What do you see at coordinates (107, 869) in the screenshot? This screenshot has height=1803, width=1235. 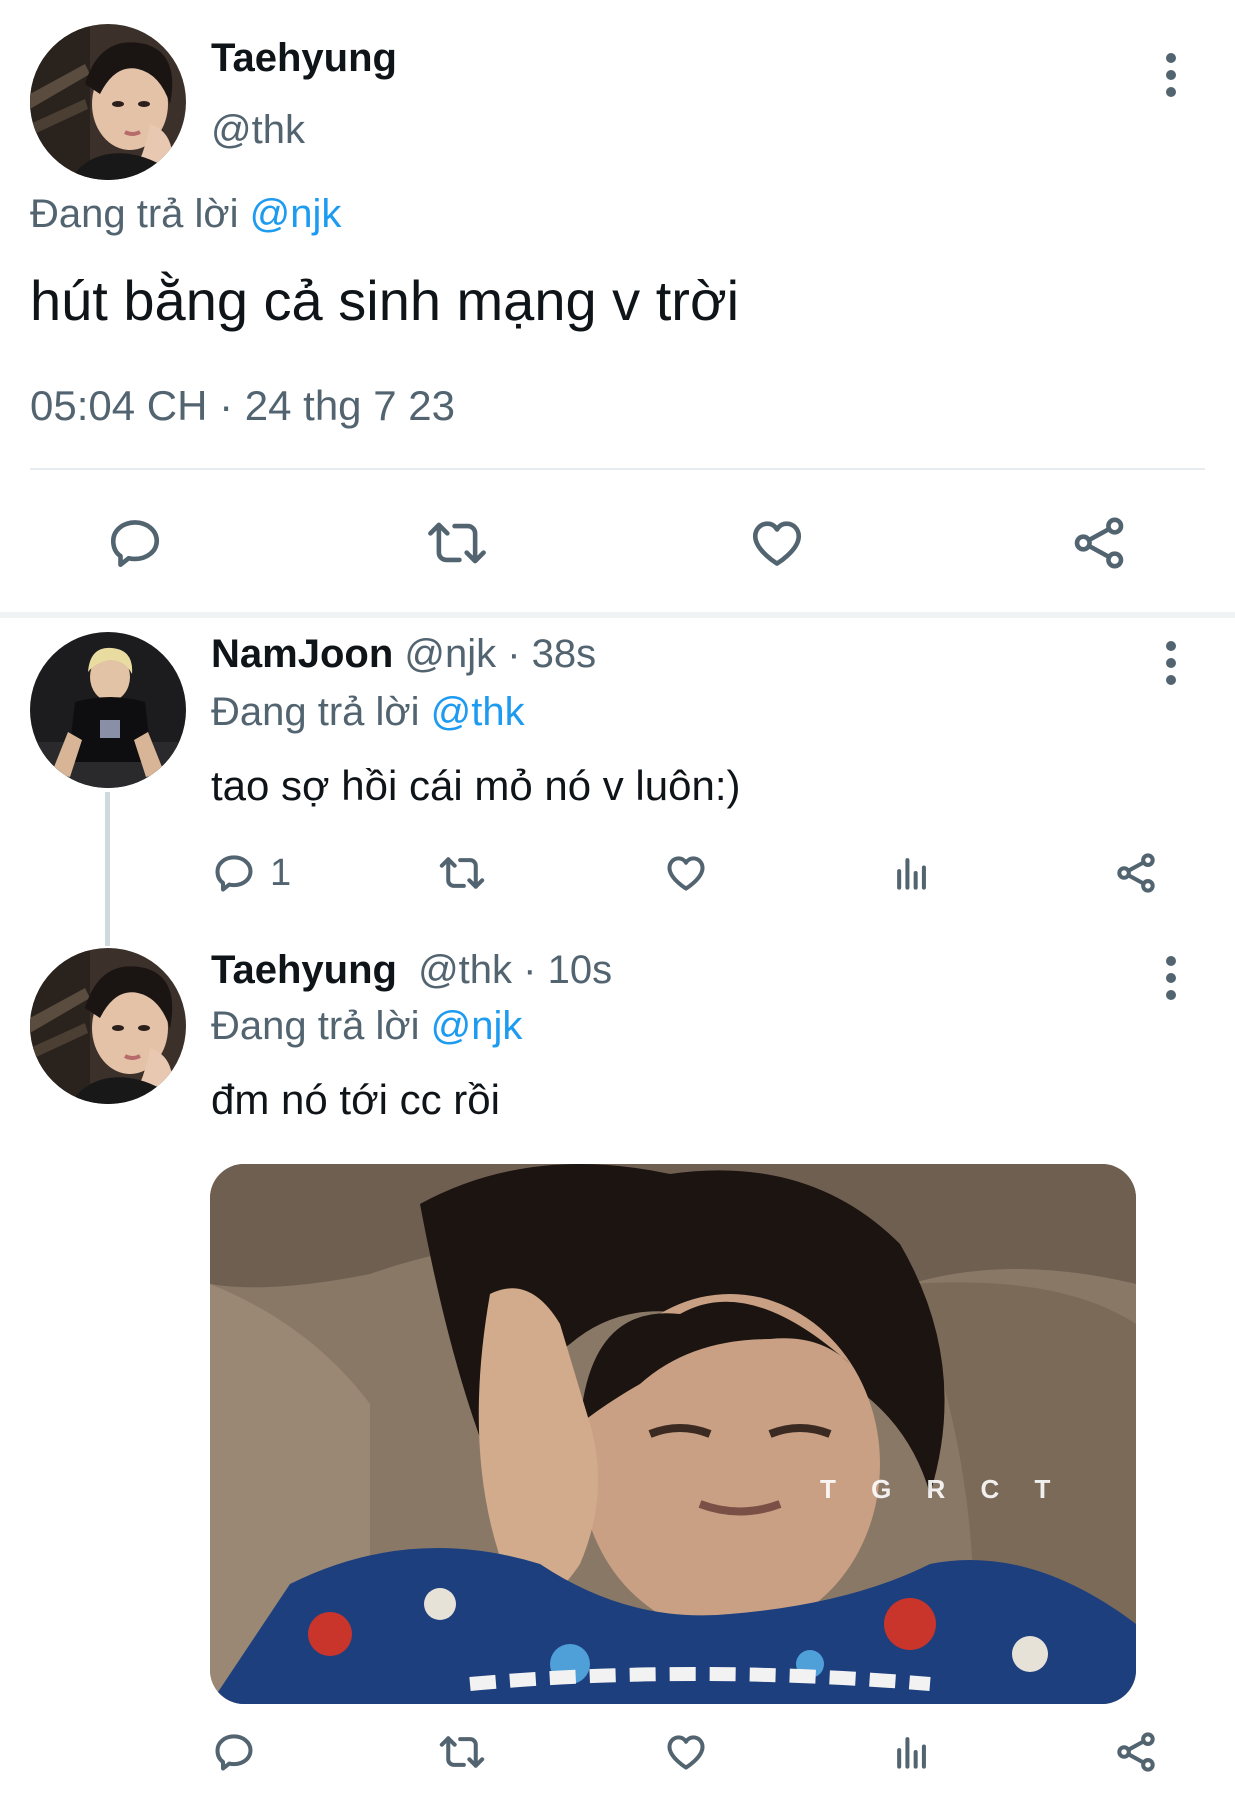 I see `thread-line` at bounding box center [107, 869].